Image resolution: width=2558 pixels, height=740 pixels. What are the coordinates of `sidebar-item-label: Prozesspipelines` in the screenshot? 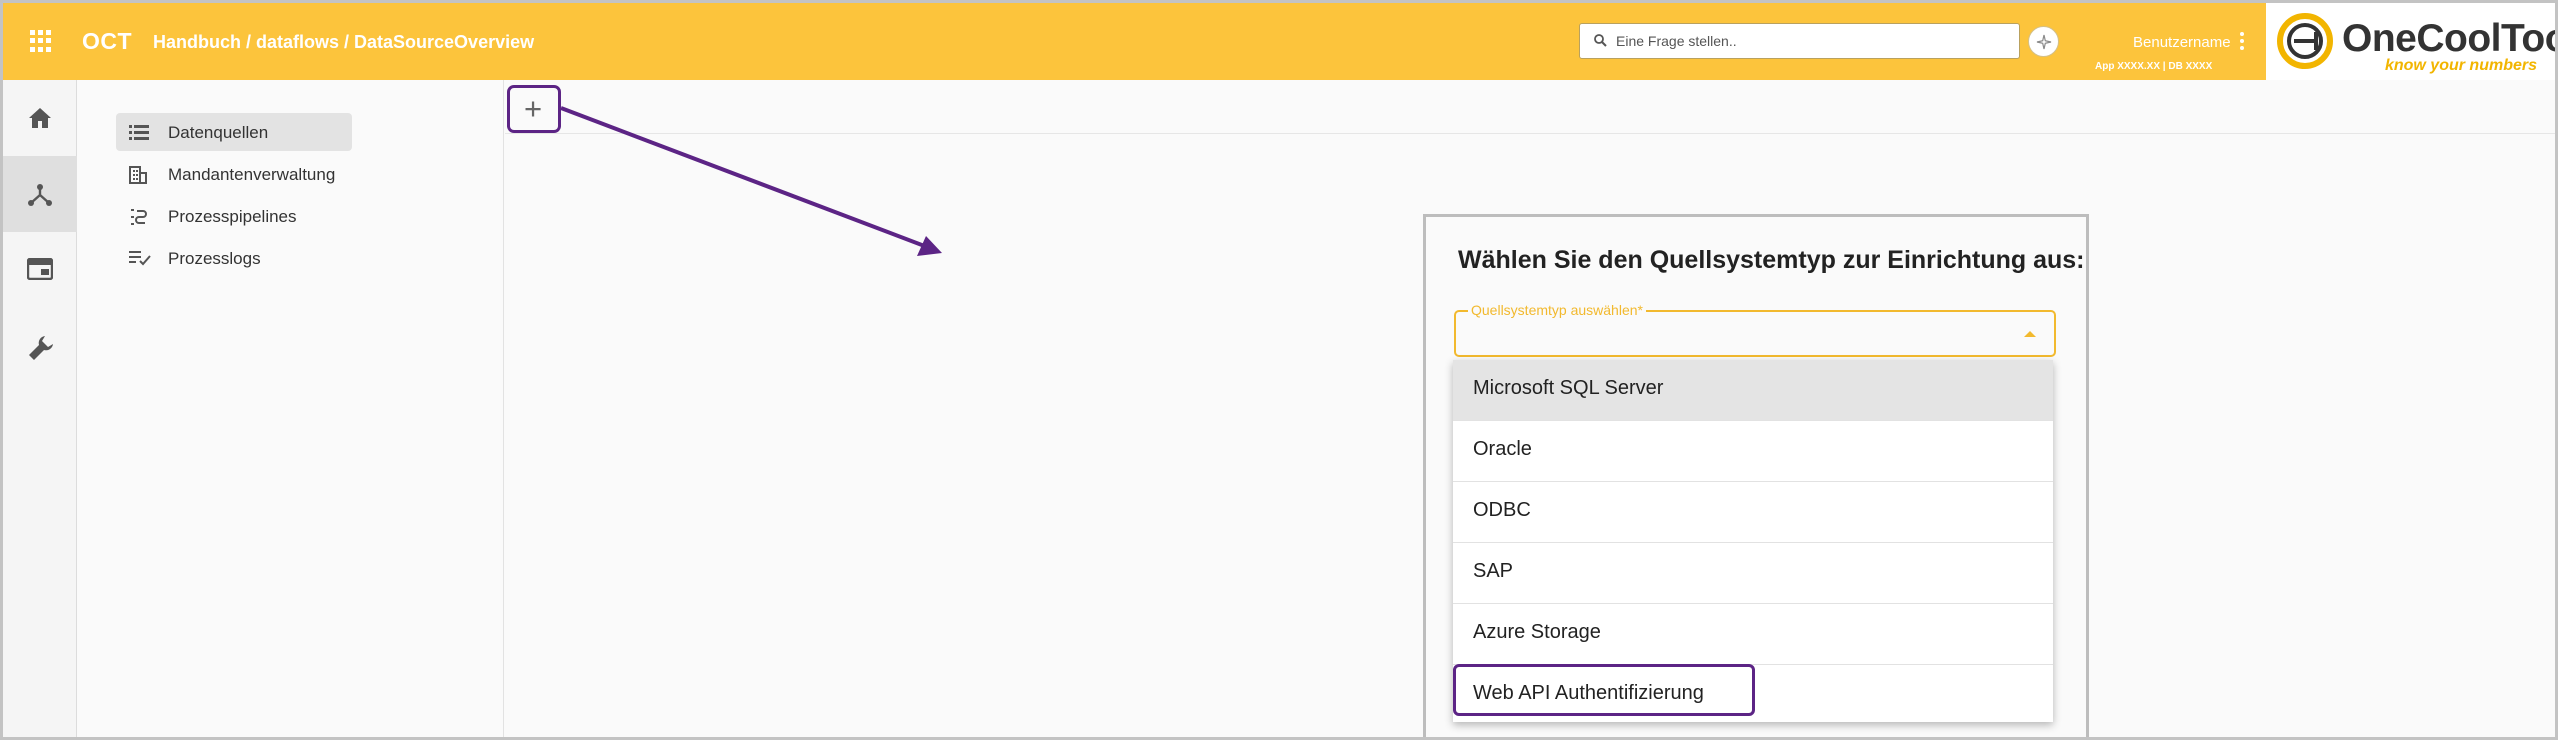 It's located at (232, 216).